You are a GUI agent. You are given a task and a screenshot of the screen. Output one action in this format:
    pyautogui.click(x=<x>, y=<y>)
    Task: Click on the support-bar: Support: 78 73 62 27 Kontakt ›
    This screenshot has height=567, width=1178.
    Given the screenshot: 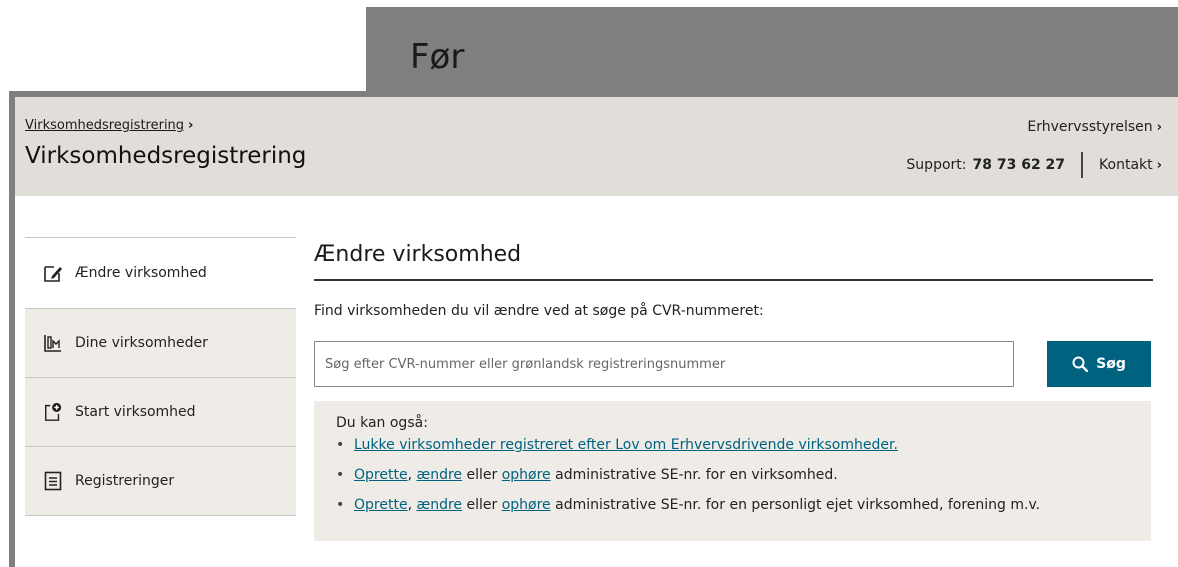 What is the action you would take?
    pyautogui.click(x=1034, y=165)
    